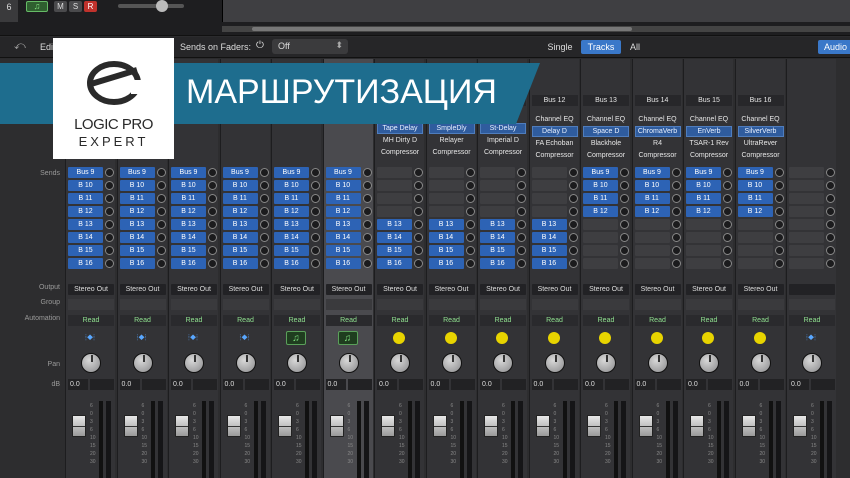  Describe the element at coordinates (291, 224) in the screenshot. I see `send-bus-button: B 13` at that location.